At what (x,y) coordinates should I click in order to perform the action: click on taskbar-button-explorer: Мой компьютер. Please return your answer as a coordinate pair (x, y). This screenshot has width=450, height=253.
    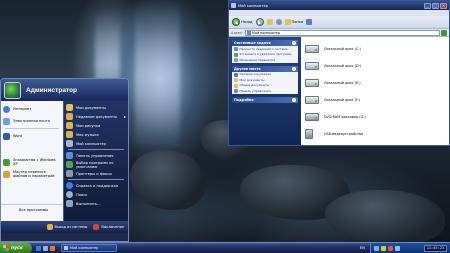
    Looking at the image, I should click on (89, 248).